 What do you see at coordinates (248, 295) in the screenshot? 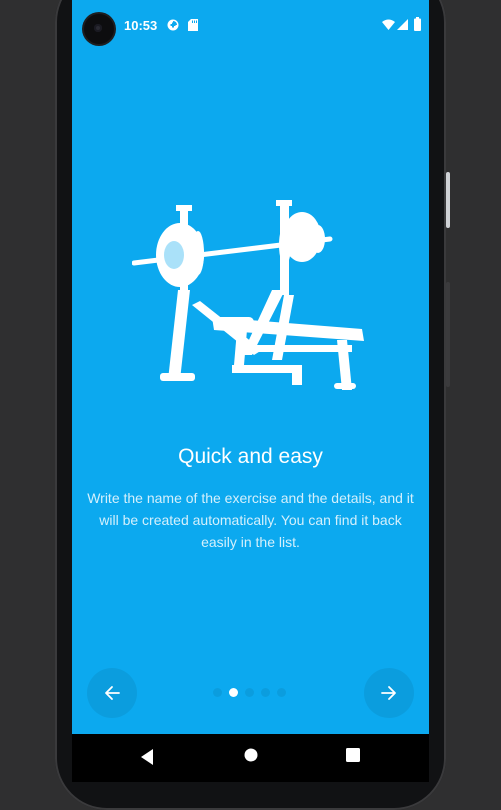
I see `bench-press-icon` at bounding box center [248, 295].